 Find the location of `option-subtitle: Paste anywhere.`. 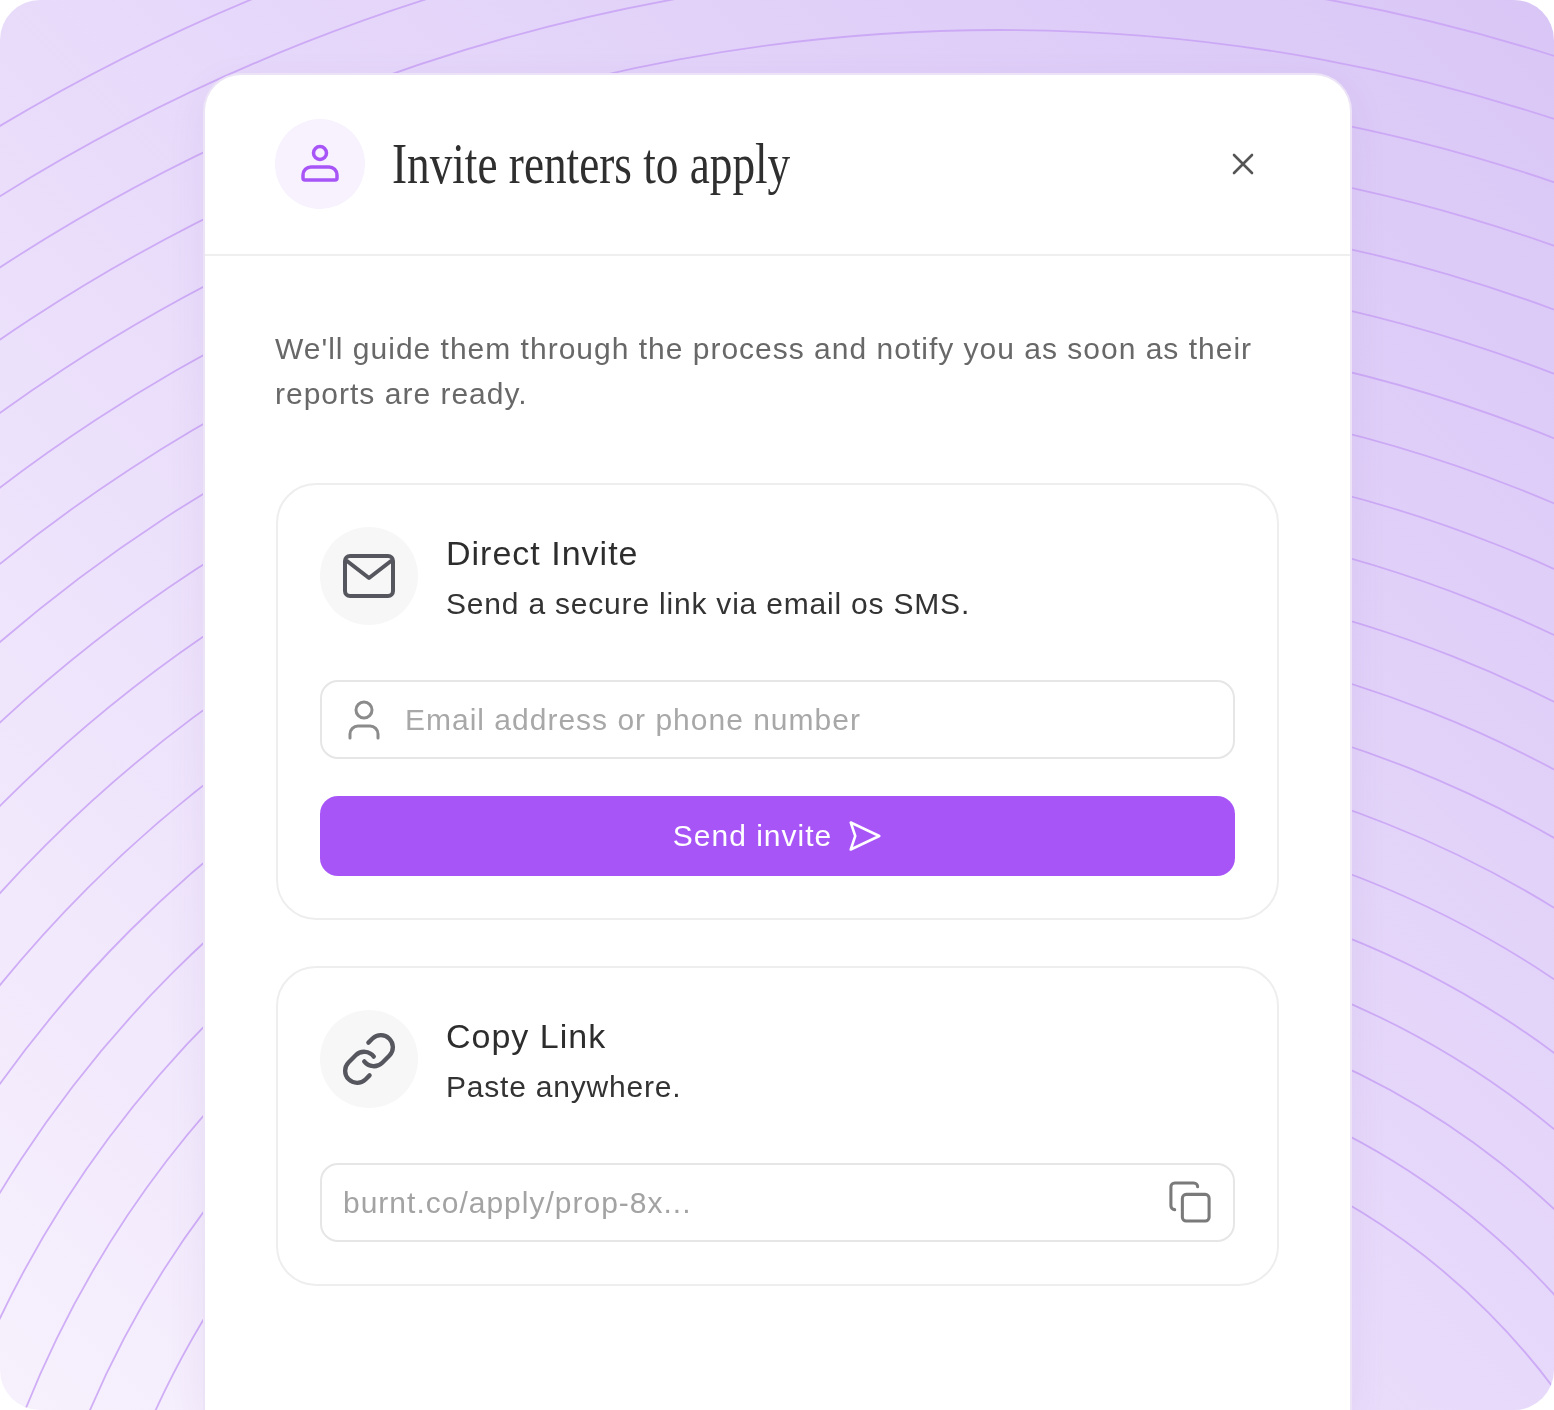

option-subtitle: Paste anywhere. is located at coordinates (564, 1087).